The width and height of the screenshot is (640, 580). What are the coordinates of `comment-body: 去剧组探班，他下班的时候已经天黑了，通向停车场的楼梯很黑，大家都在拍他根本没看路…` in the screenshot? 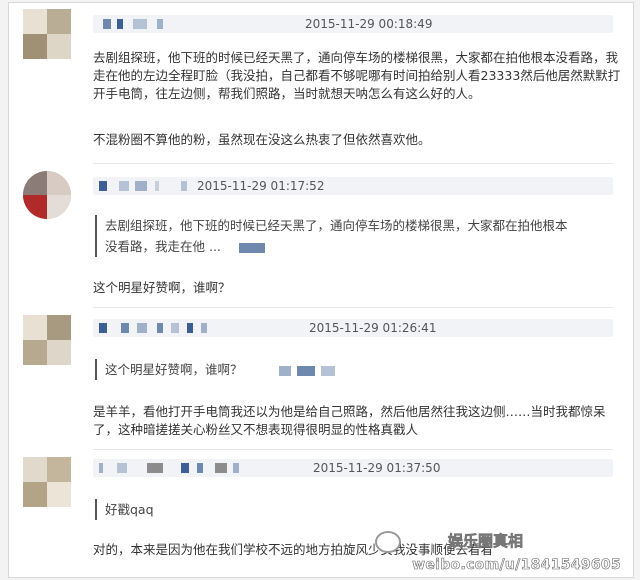 It's located at (357, 75).